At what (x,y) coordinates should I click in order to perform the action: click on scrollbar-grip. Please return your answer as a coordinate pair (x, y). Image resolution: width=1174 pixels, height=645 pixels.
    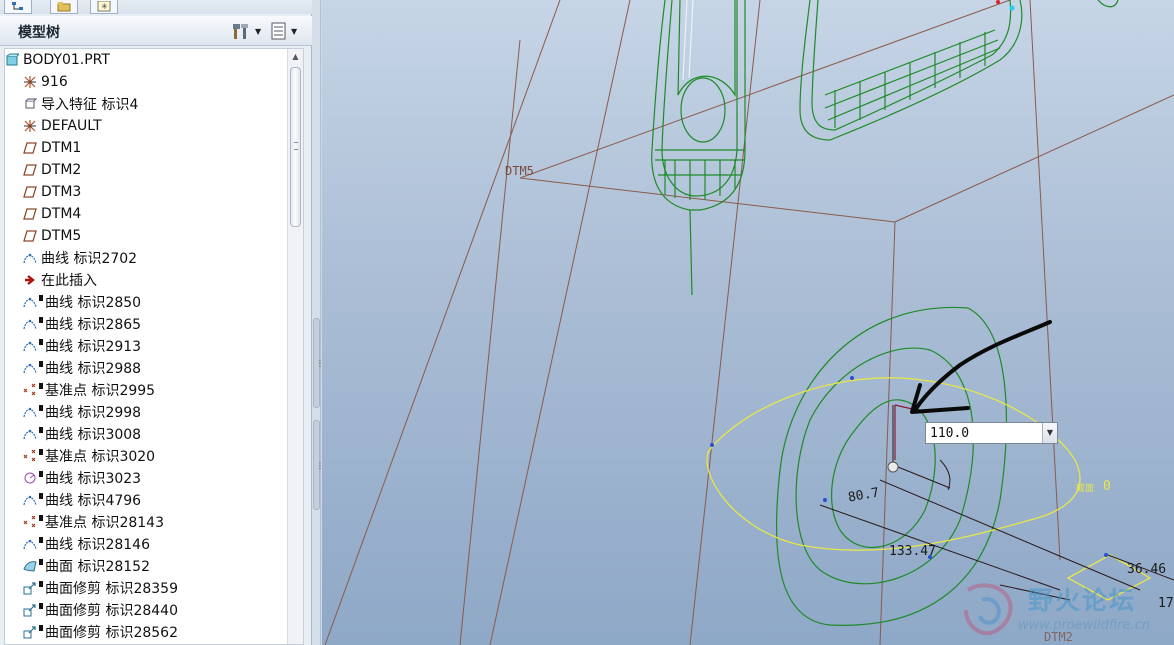
    Looking at the image, I should click on (296, 146).